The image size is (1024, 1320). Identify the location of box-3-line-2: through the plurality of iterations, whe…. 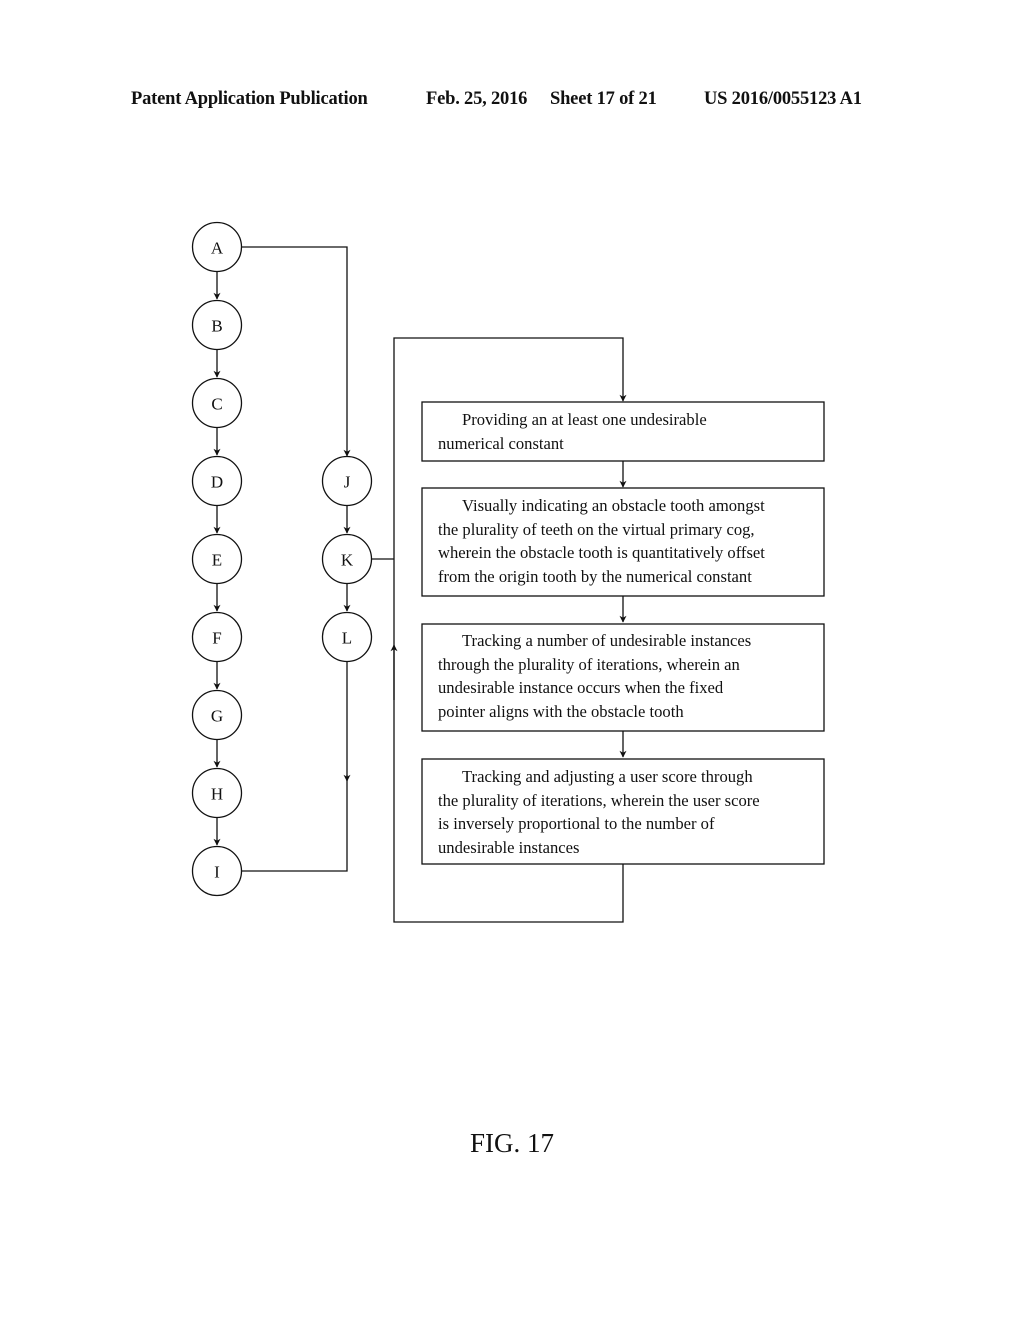
(589, 664).